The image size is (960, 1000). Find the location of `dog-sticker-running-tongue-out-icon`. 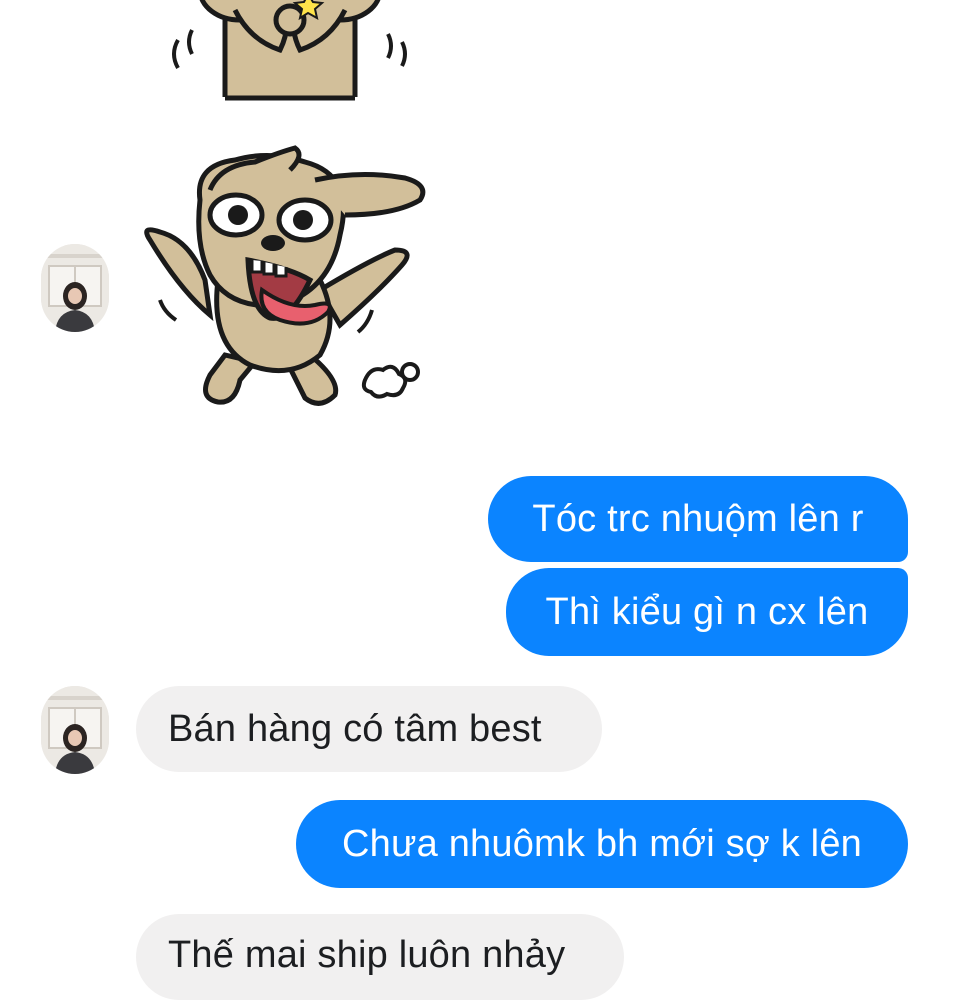

dog-sticker-running-tongue-out-icon is located at coordinates (285, 275).